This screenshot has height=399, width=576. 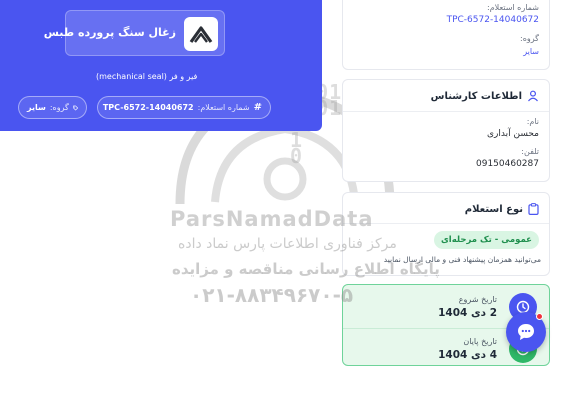 I want to click on expert-card-title: اطلاعات کارشناس, so click(x=476, y=96).